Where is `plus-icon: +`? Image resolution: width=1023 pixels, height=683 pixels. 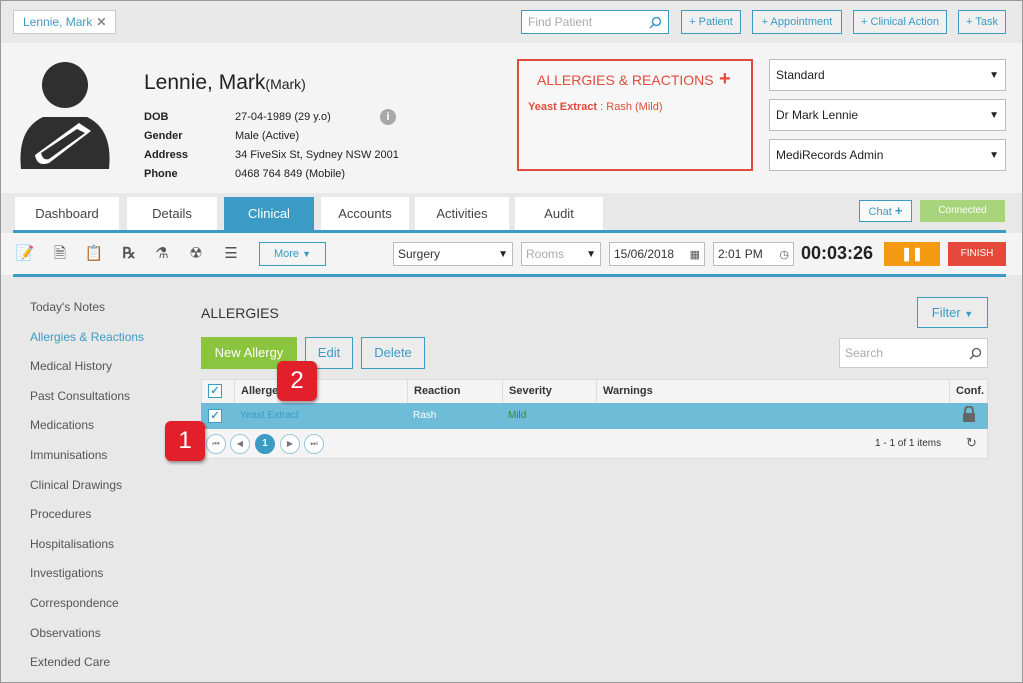
plus-icon: + is located at coordinates (898, 210).